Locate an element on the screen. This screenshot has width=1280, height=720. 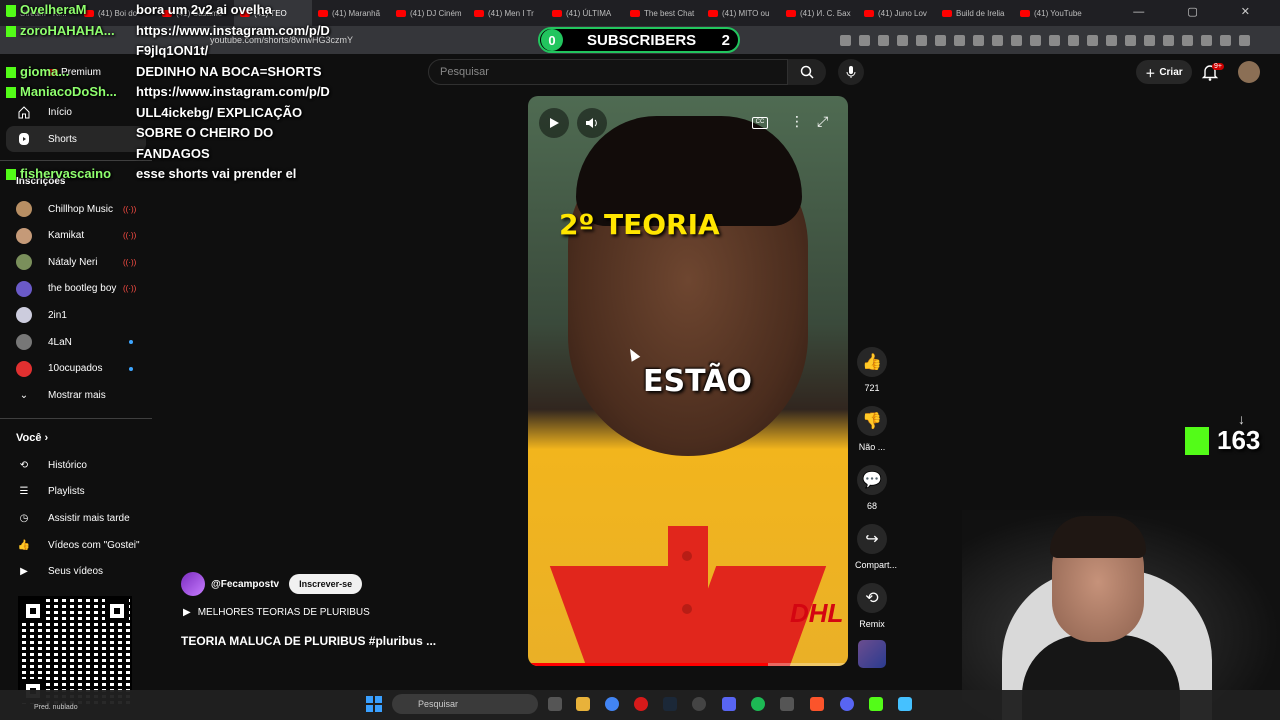
chrome-icon is located at coordinates (612, 704).